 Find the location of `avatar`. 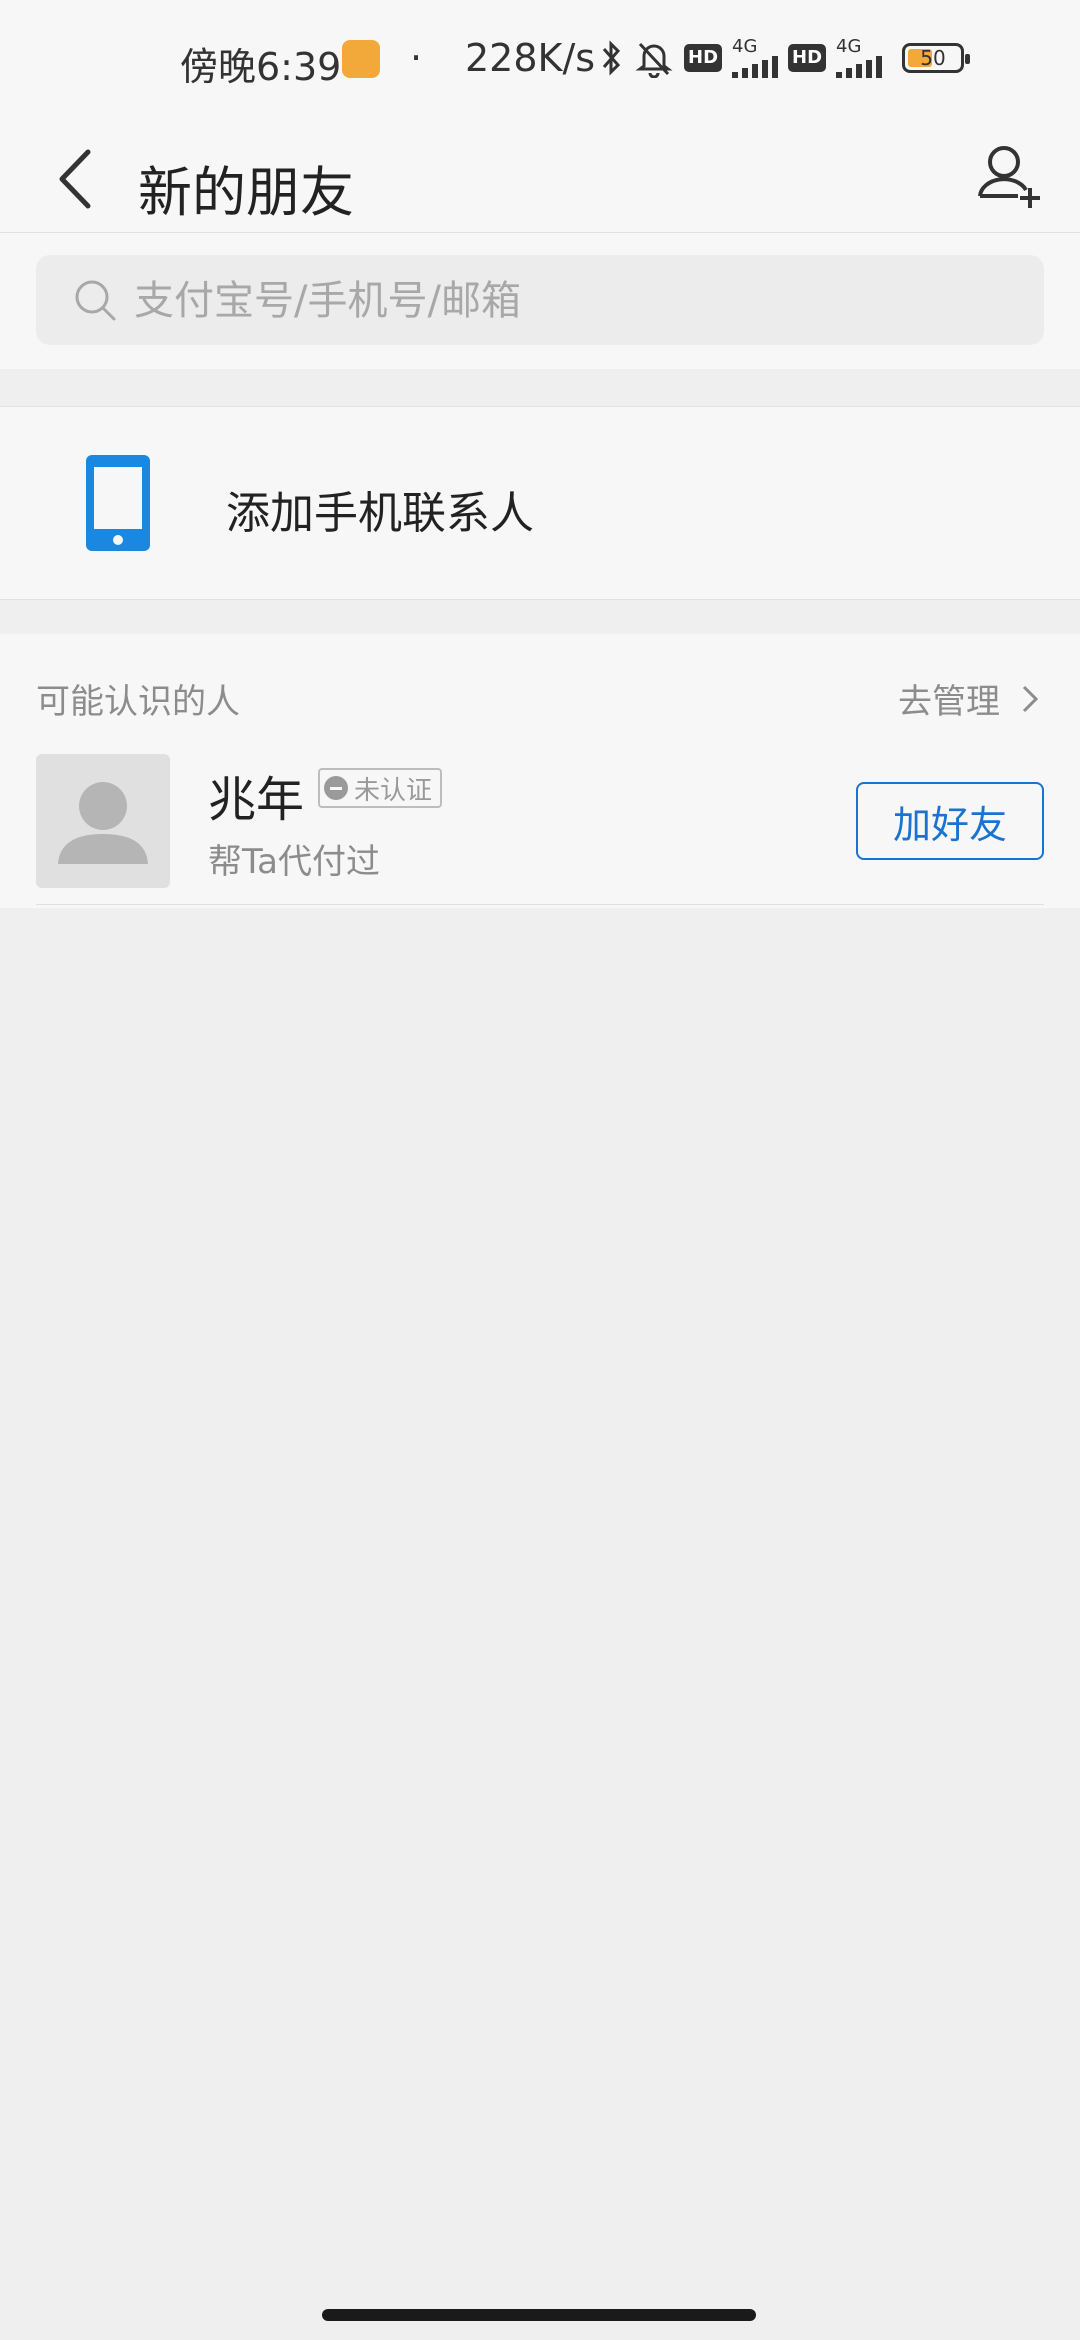

avatar is located at coordinates (103, 821).